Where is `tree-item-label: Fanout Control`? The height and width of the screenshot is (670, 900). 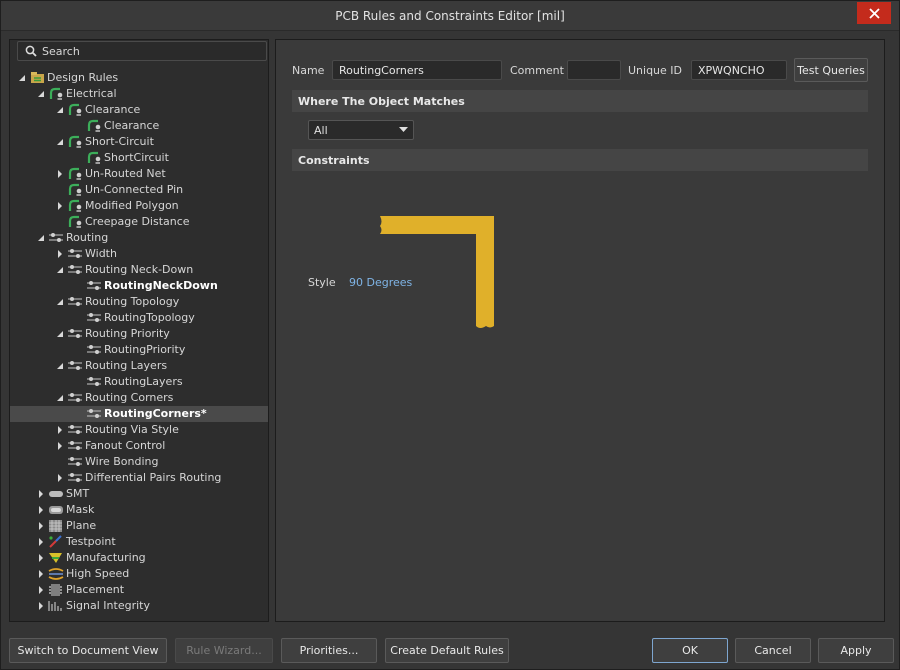
tree-item-label: Fanout Control is located at coordinates (125, 445).